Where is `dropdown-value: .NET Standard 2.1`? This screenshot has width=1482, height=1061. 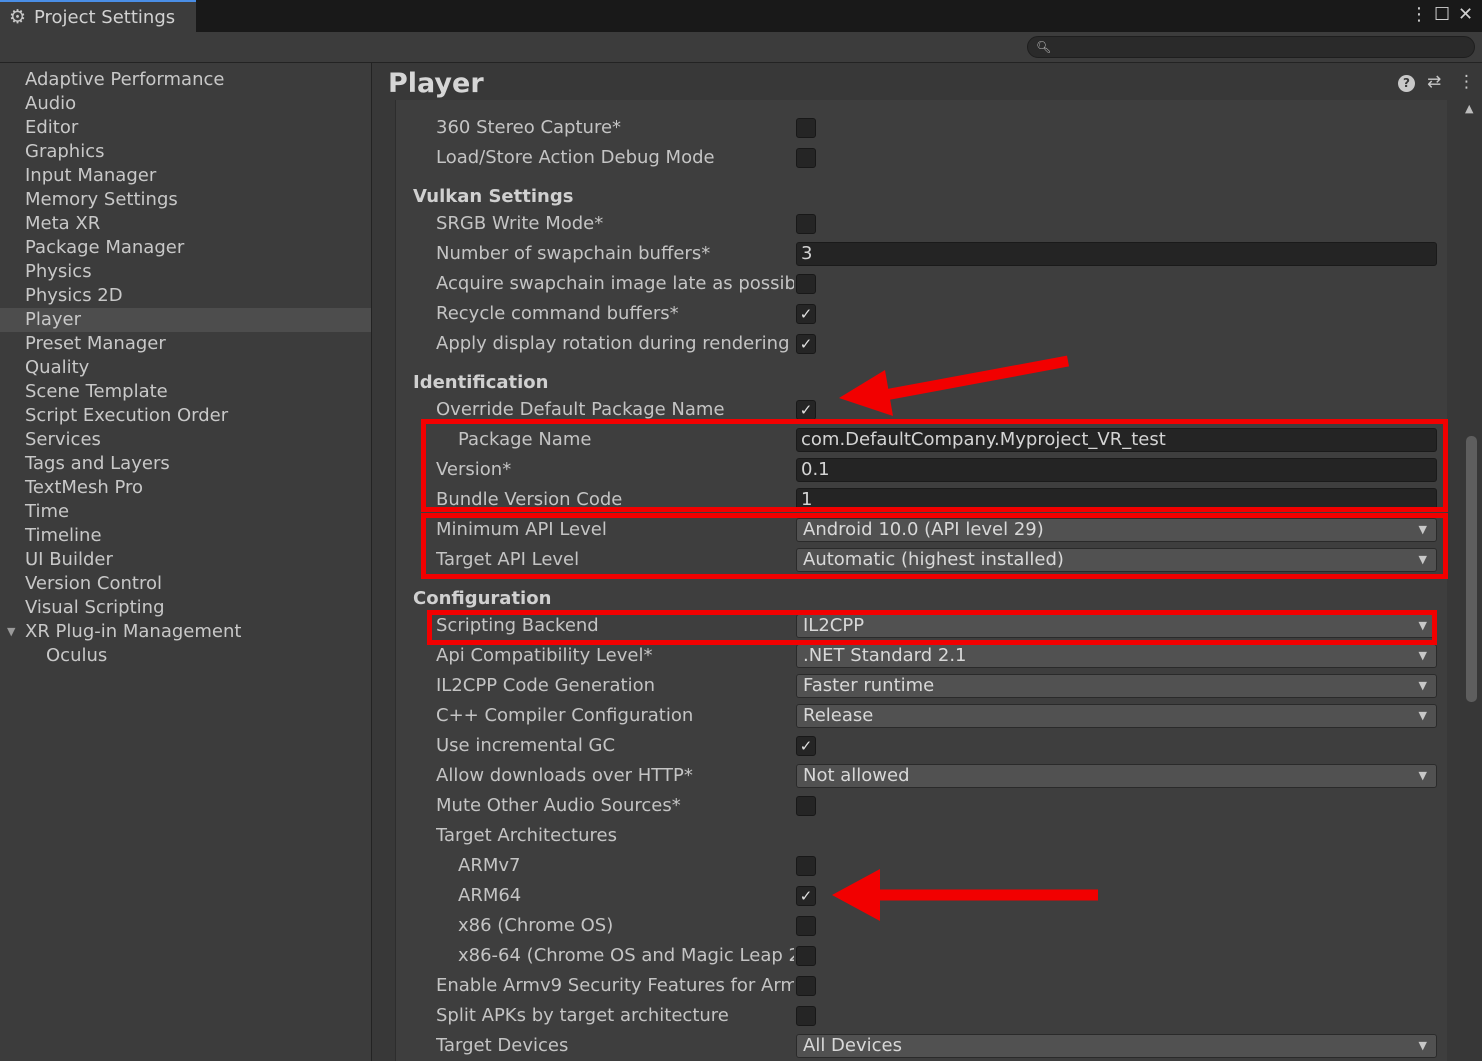 dropdown-value: .NET Standard 2.1 is located at coordinates (885, 655).